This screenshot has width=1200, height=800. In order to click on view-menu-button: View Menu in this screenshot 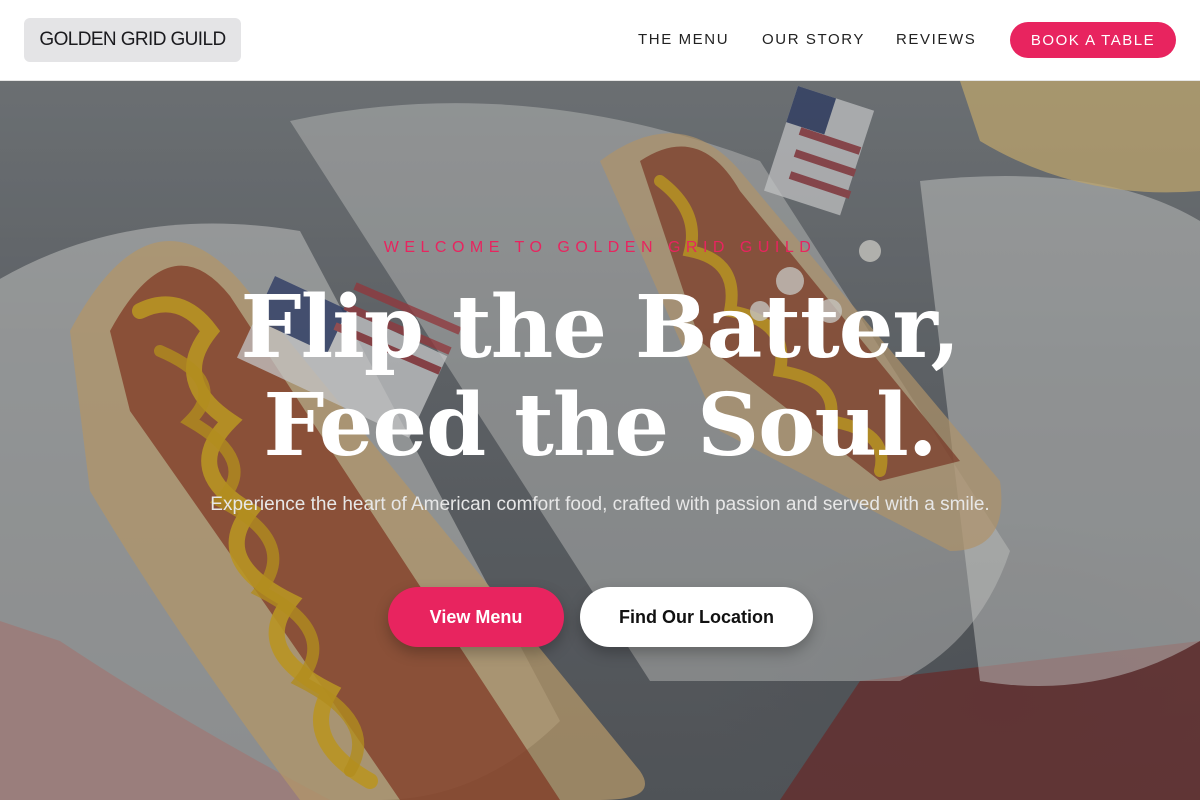, I will do `click(476, 617)`.